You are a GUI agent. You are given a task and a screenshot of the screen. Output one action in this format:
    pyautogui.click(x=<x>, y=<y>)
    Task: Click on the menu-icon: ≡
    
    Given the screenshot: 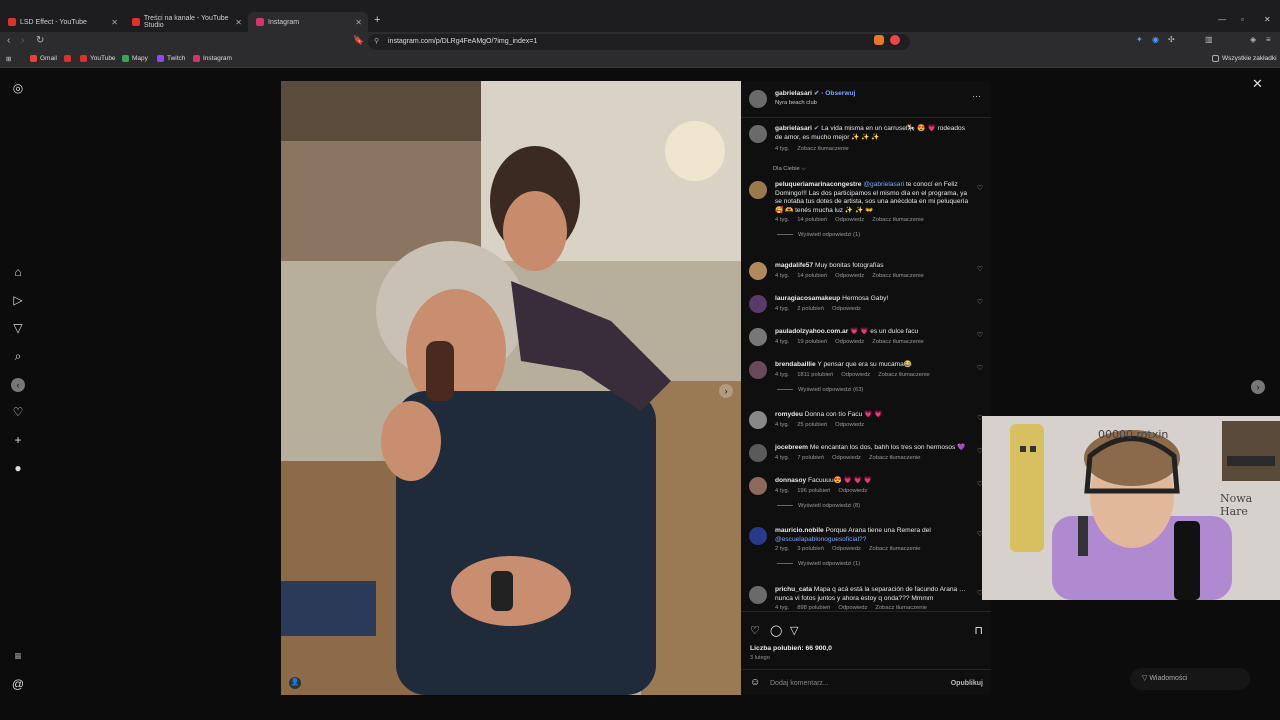 What is the action you would take?
    pyautogui.click(x=1268, y=39)
    